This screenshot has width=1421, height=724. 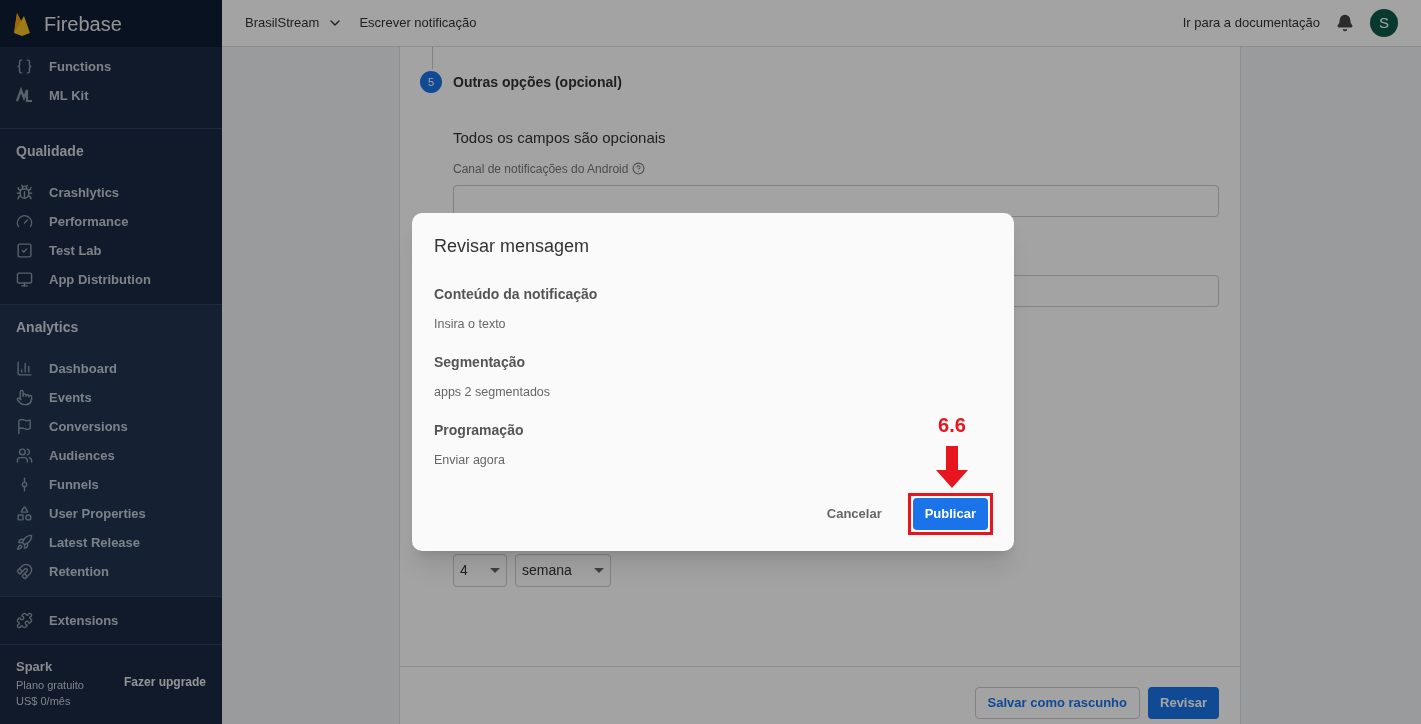 What do you see at coordinates (1251, 23) in the screenshot?
I see `docs-link: Ir para a documentação` at bounding box center [1251, 23].